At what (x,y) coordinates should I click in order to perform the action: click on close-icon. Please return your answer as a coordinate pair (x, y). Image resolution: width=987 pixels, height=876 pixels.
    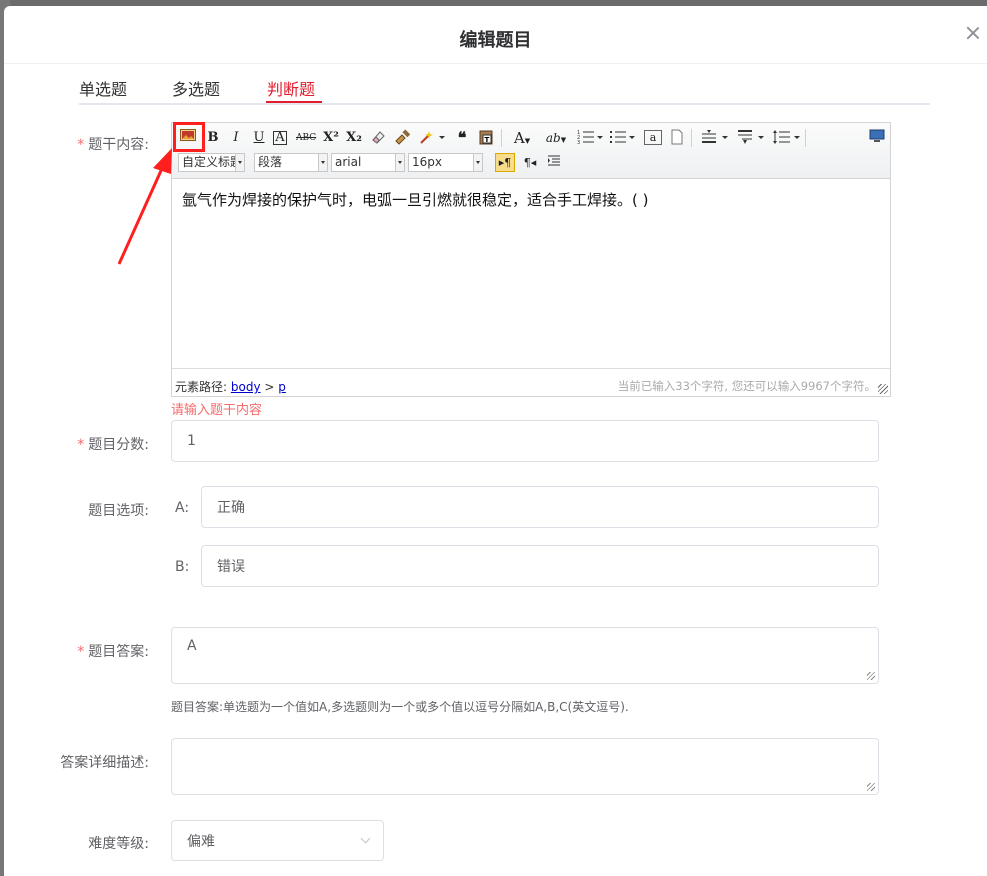
    Looking at the image, I should click on (973, 33).